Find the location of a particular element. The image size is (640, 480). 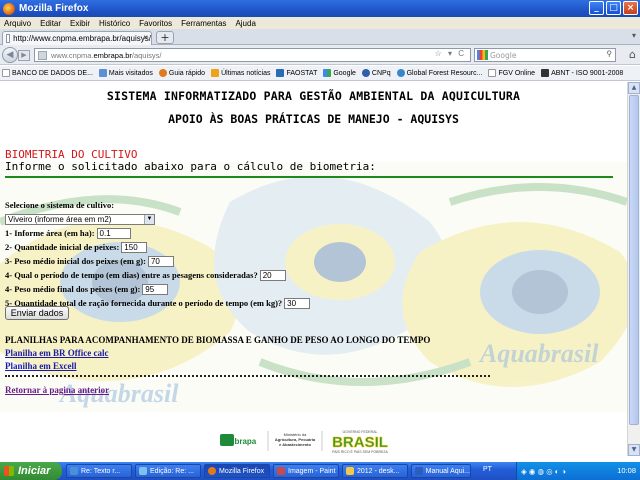

form-row: Selecione o sistema de cultivo: is located at coordinates (157, 205).